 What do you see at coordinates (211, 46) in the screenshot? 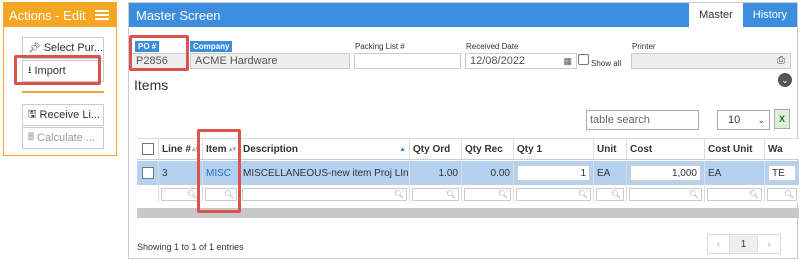
I see `company-label: Company` at bounding box center [211, 46].